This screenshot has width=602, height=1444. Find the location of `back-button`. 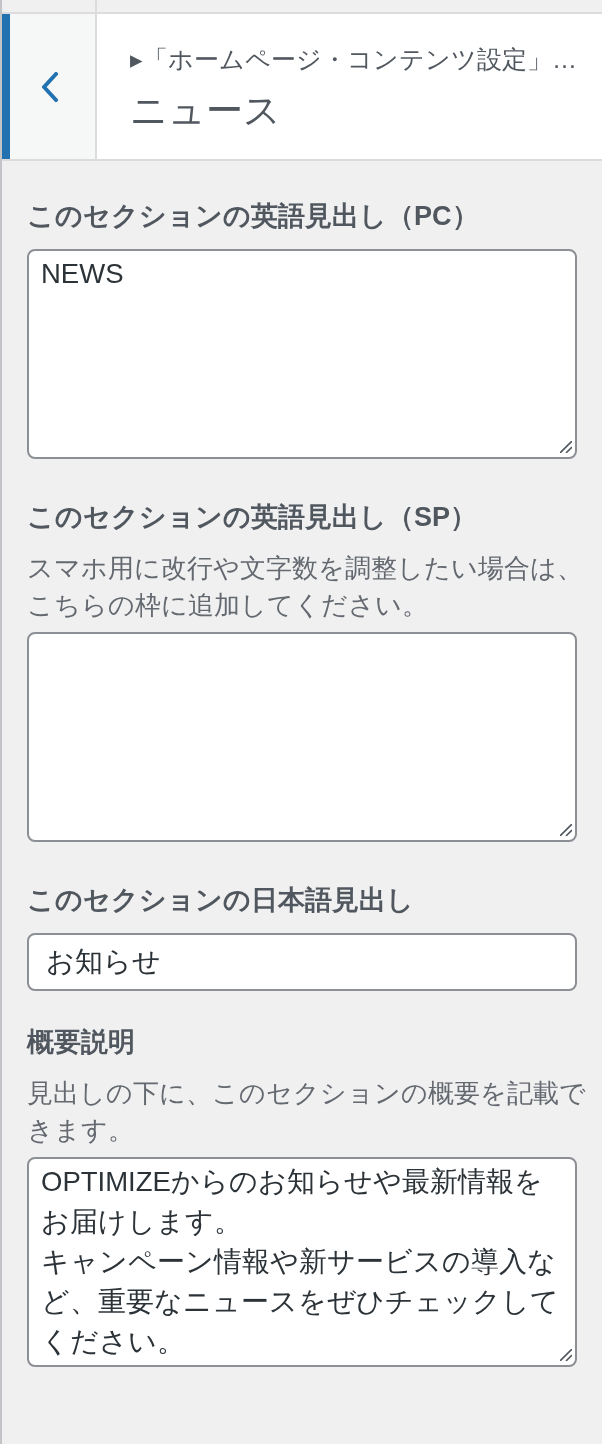

back-button is located at coordinates (49, 86).